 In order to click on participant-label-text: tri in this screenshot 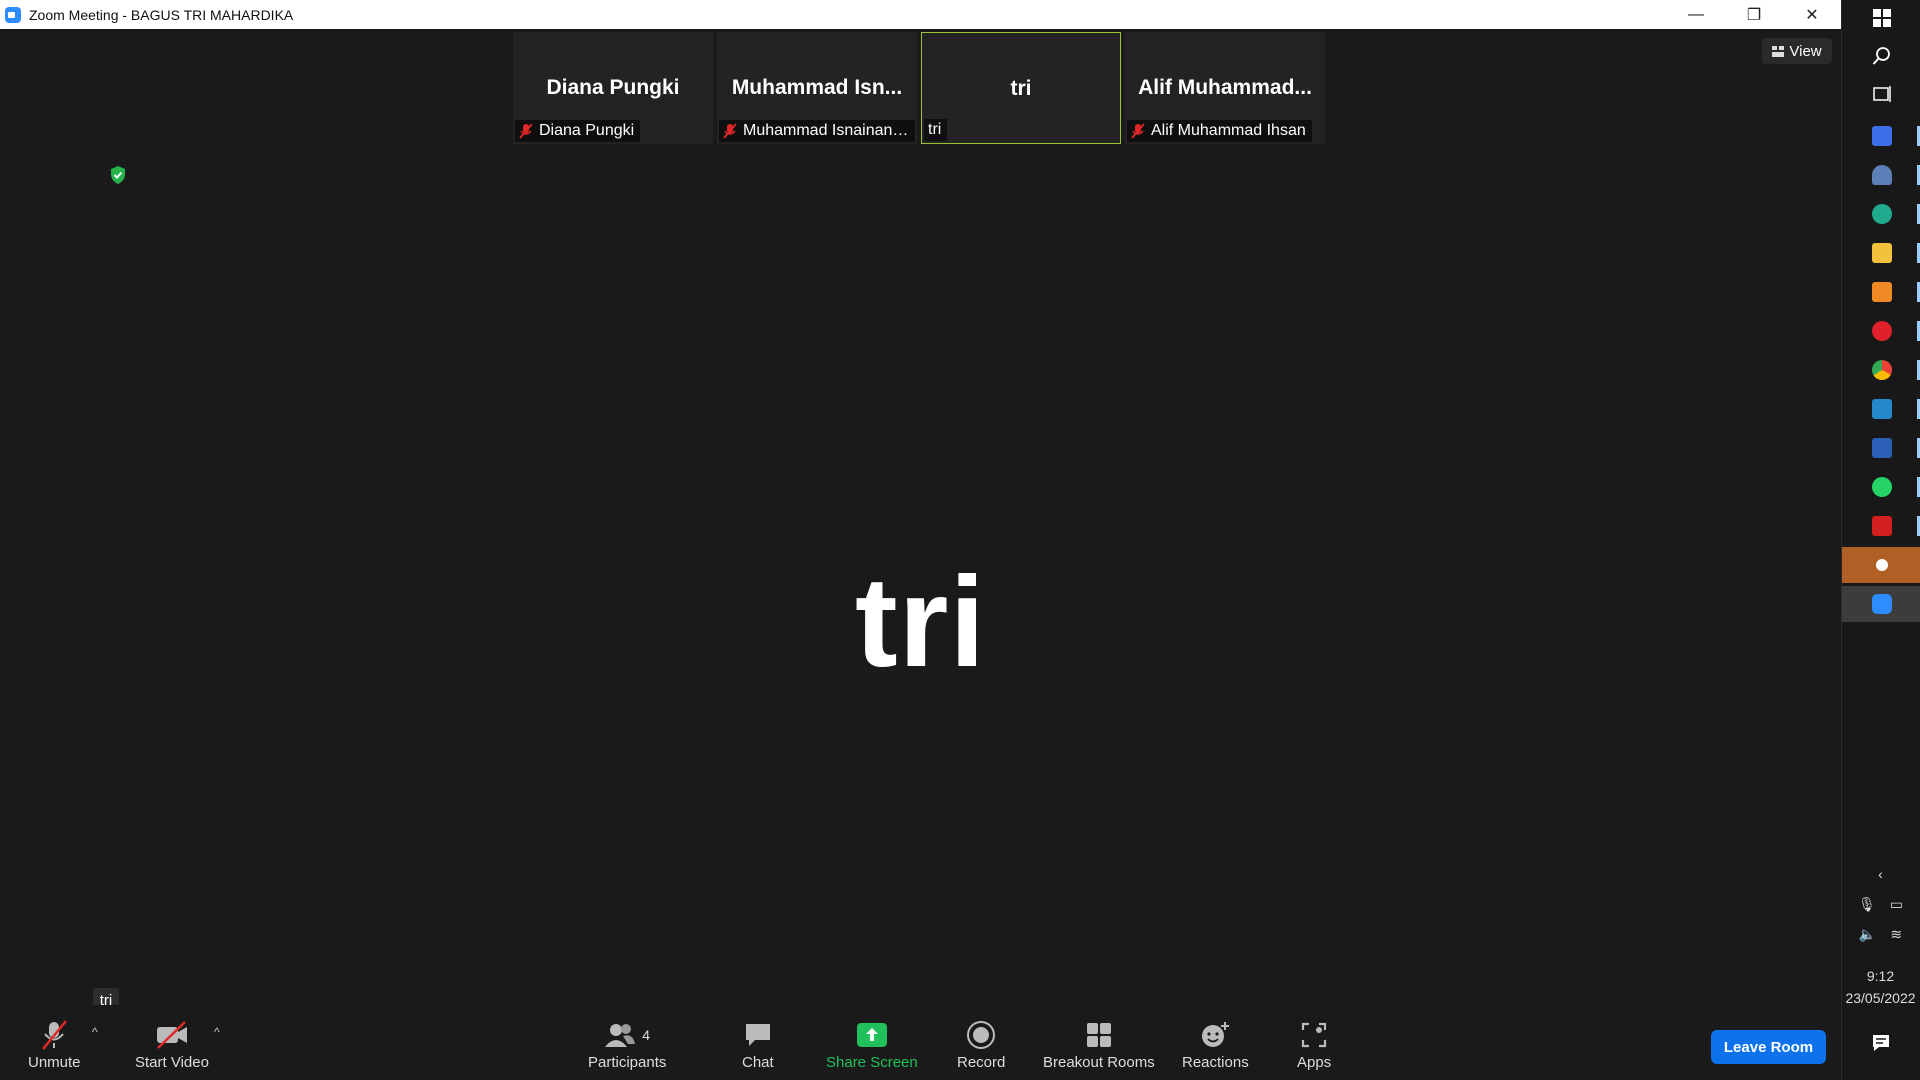, I will do `click(935, 129)`.